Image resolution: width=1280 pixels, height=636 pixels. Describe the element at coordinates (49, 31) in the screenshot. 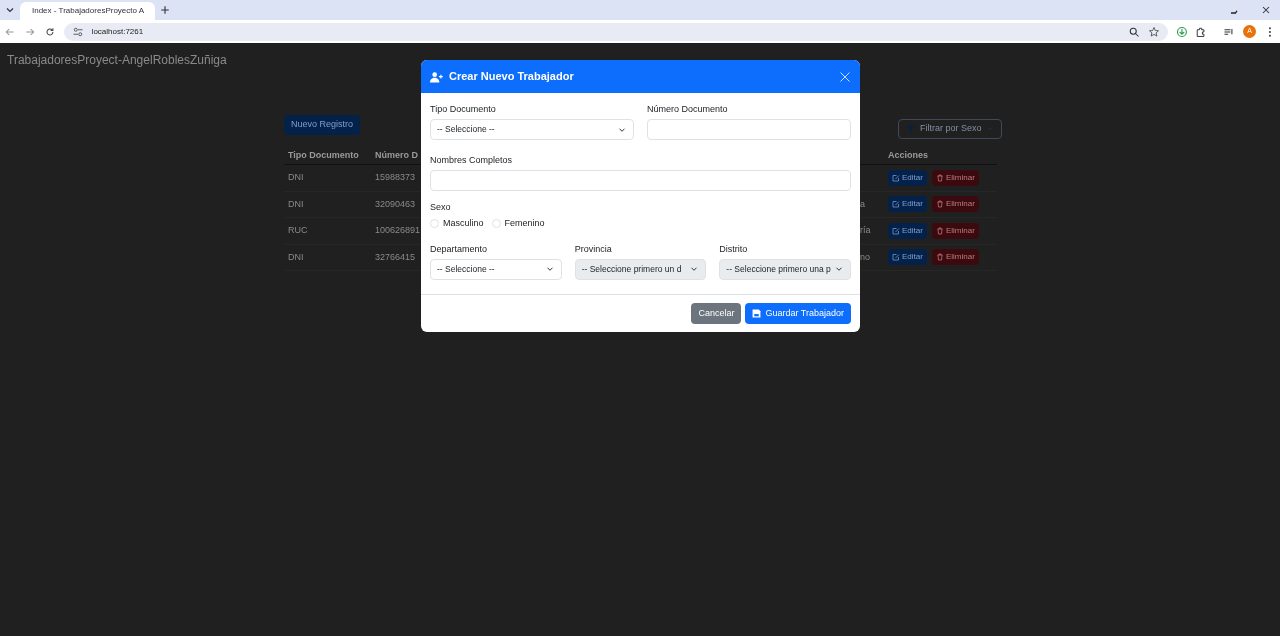

I see `reload-icon` at that location.